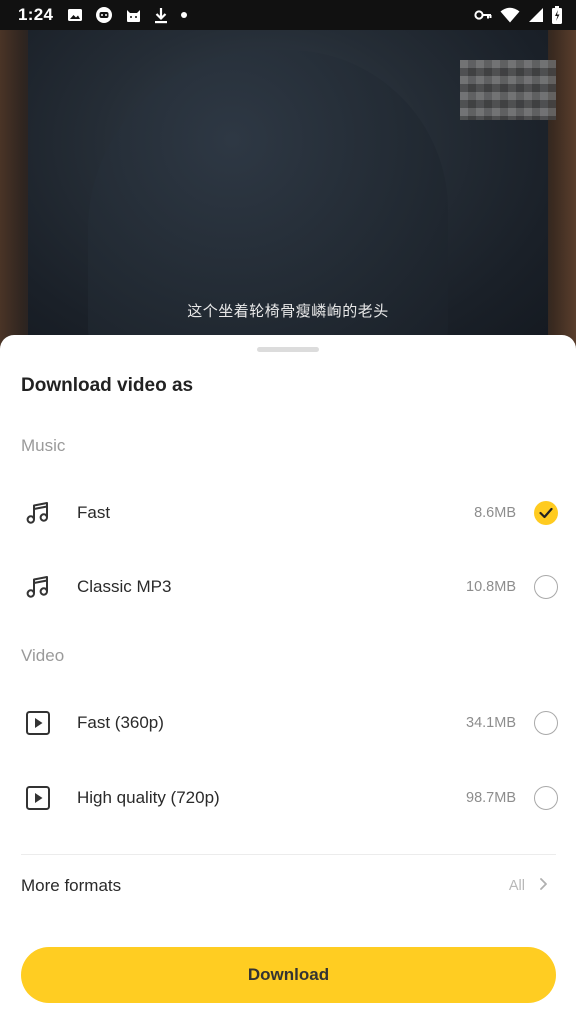 Image resolution: width=576 pixels, height=1024 pixels. I want to click on video-subtitle: 这个坐着轮椅骨瘦嶙峋的老头, so click(288, 311).